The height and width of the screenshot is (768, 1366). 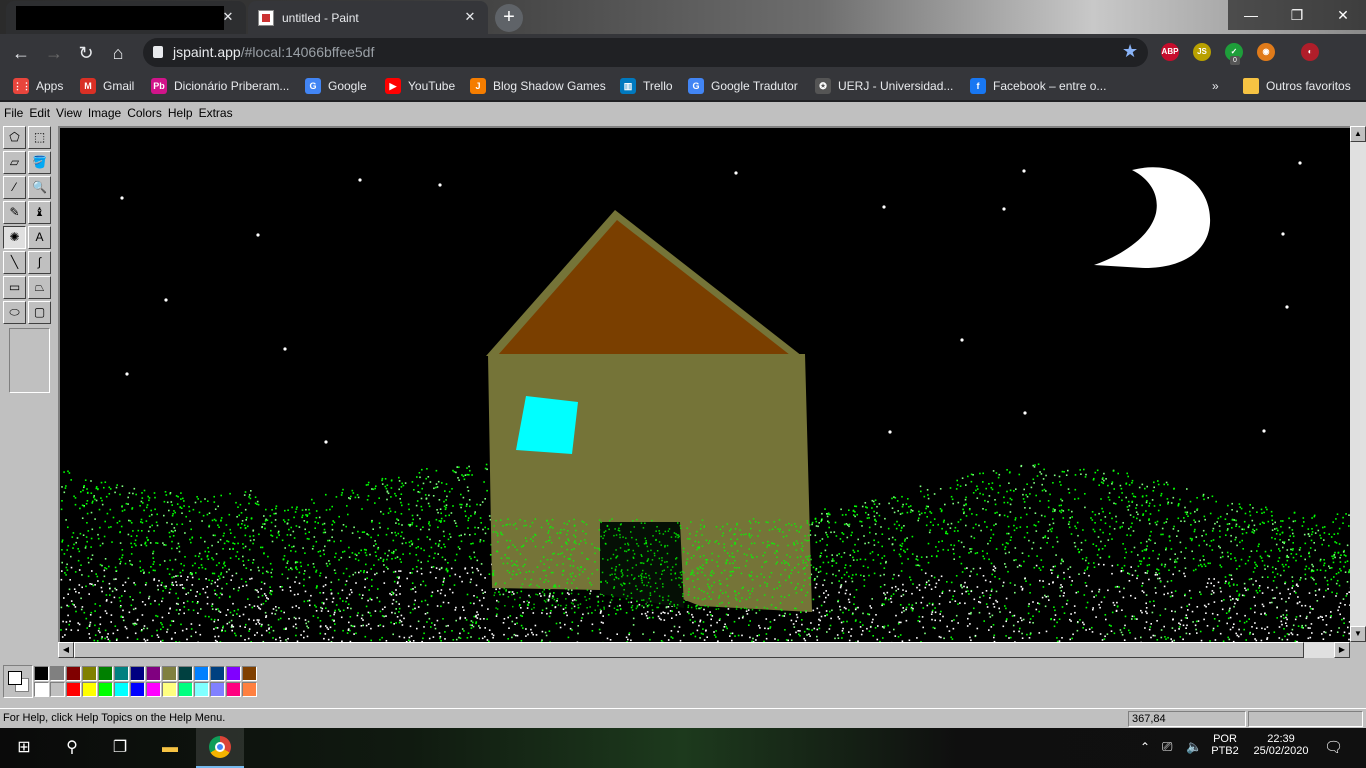 I want to click on current-colors, so click(x=18, y=681).